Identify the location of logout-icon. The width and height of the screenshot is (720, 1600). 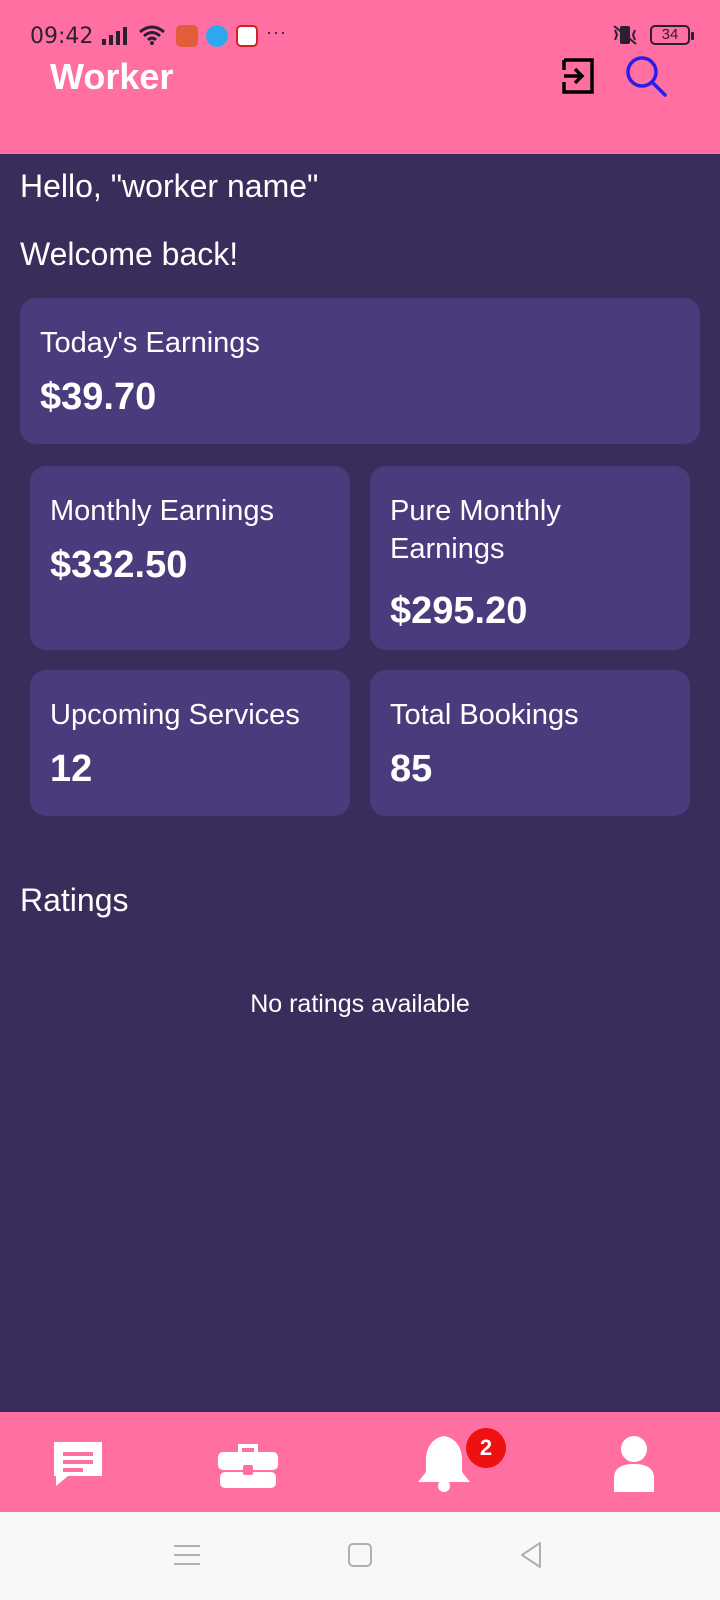
(578, 76).